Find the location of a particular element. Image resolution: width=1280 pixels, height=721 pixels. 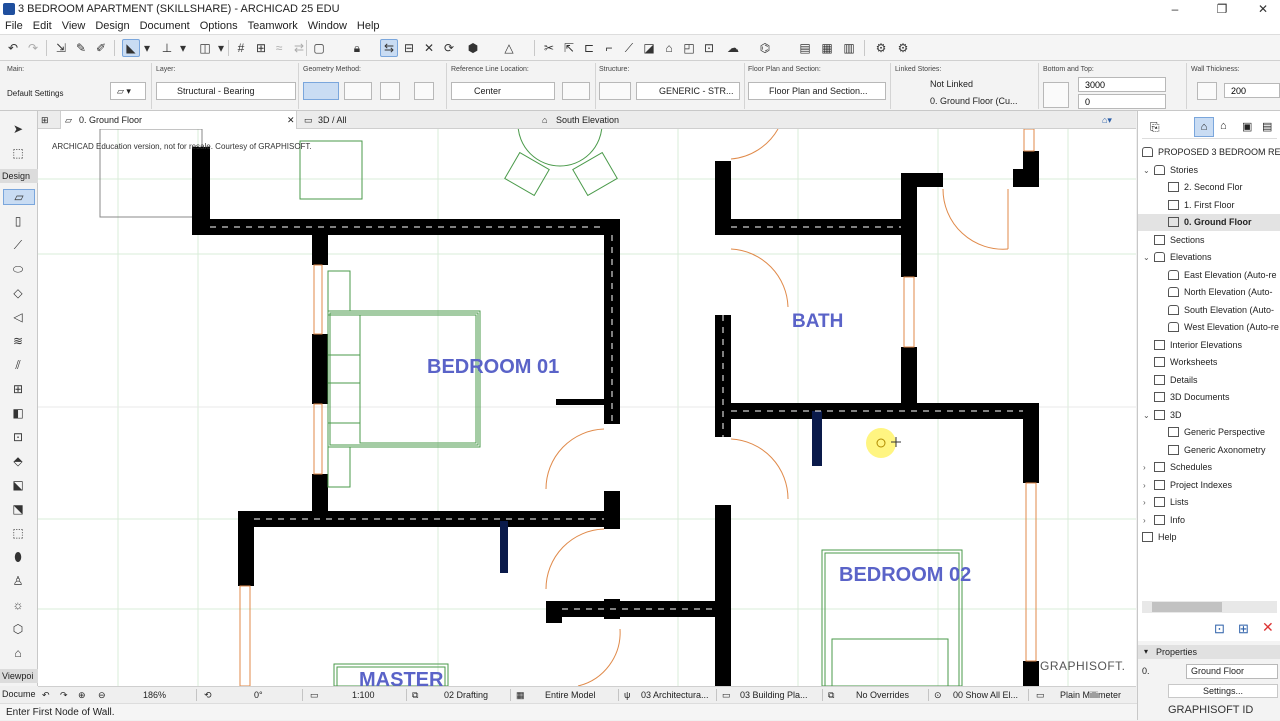

view-map-icon: ⌂ is located at coordinates (1223, 126).